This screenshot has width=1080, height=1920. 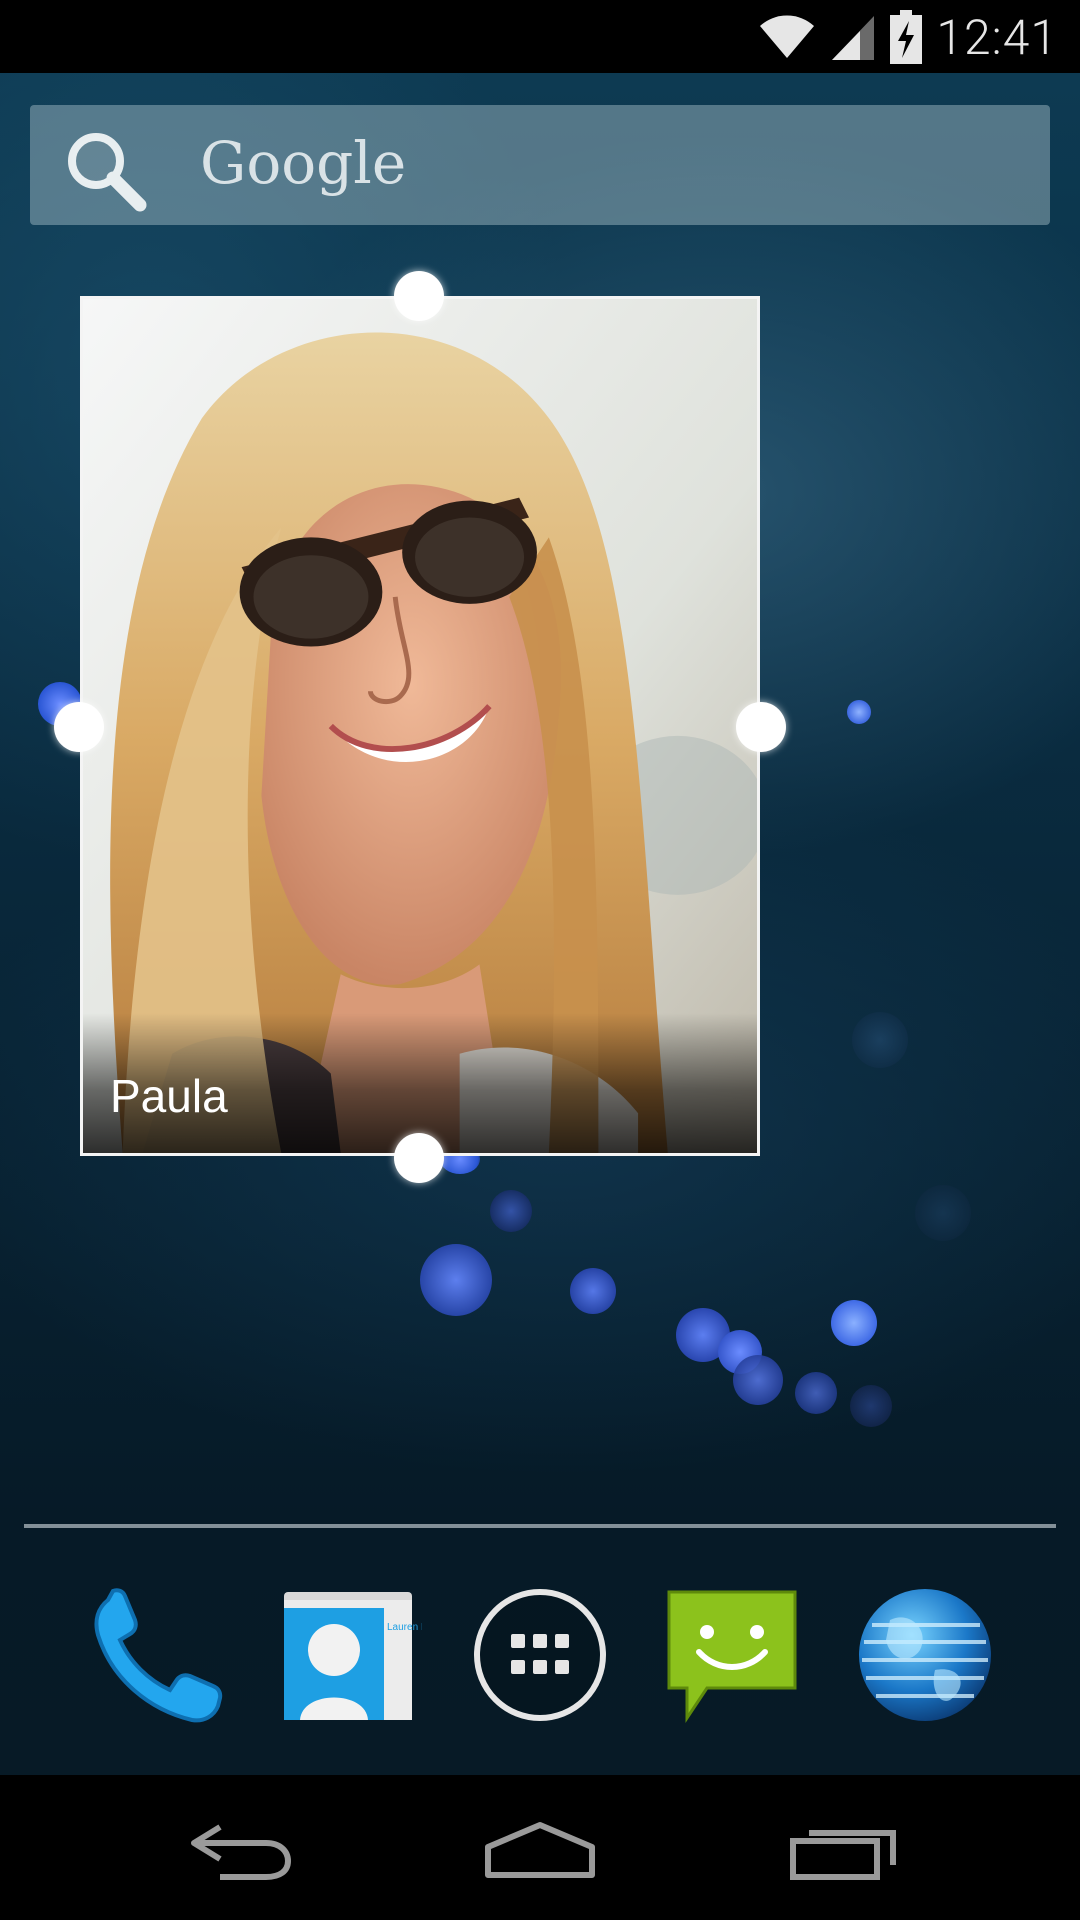 I want to click on battery-charging-icon, so click(x=906, y=37).